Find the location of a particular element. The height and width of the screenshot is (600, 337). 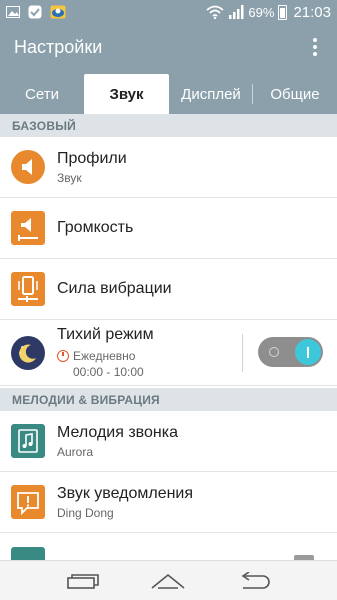

tab-sound: Звук is located at coordinates (126, 94).